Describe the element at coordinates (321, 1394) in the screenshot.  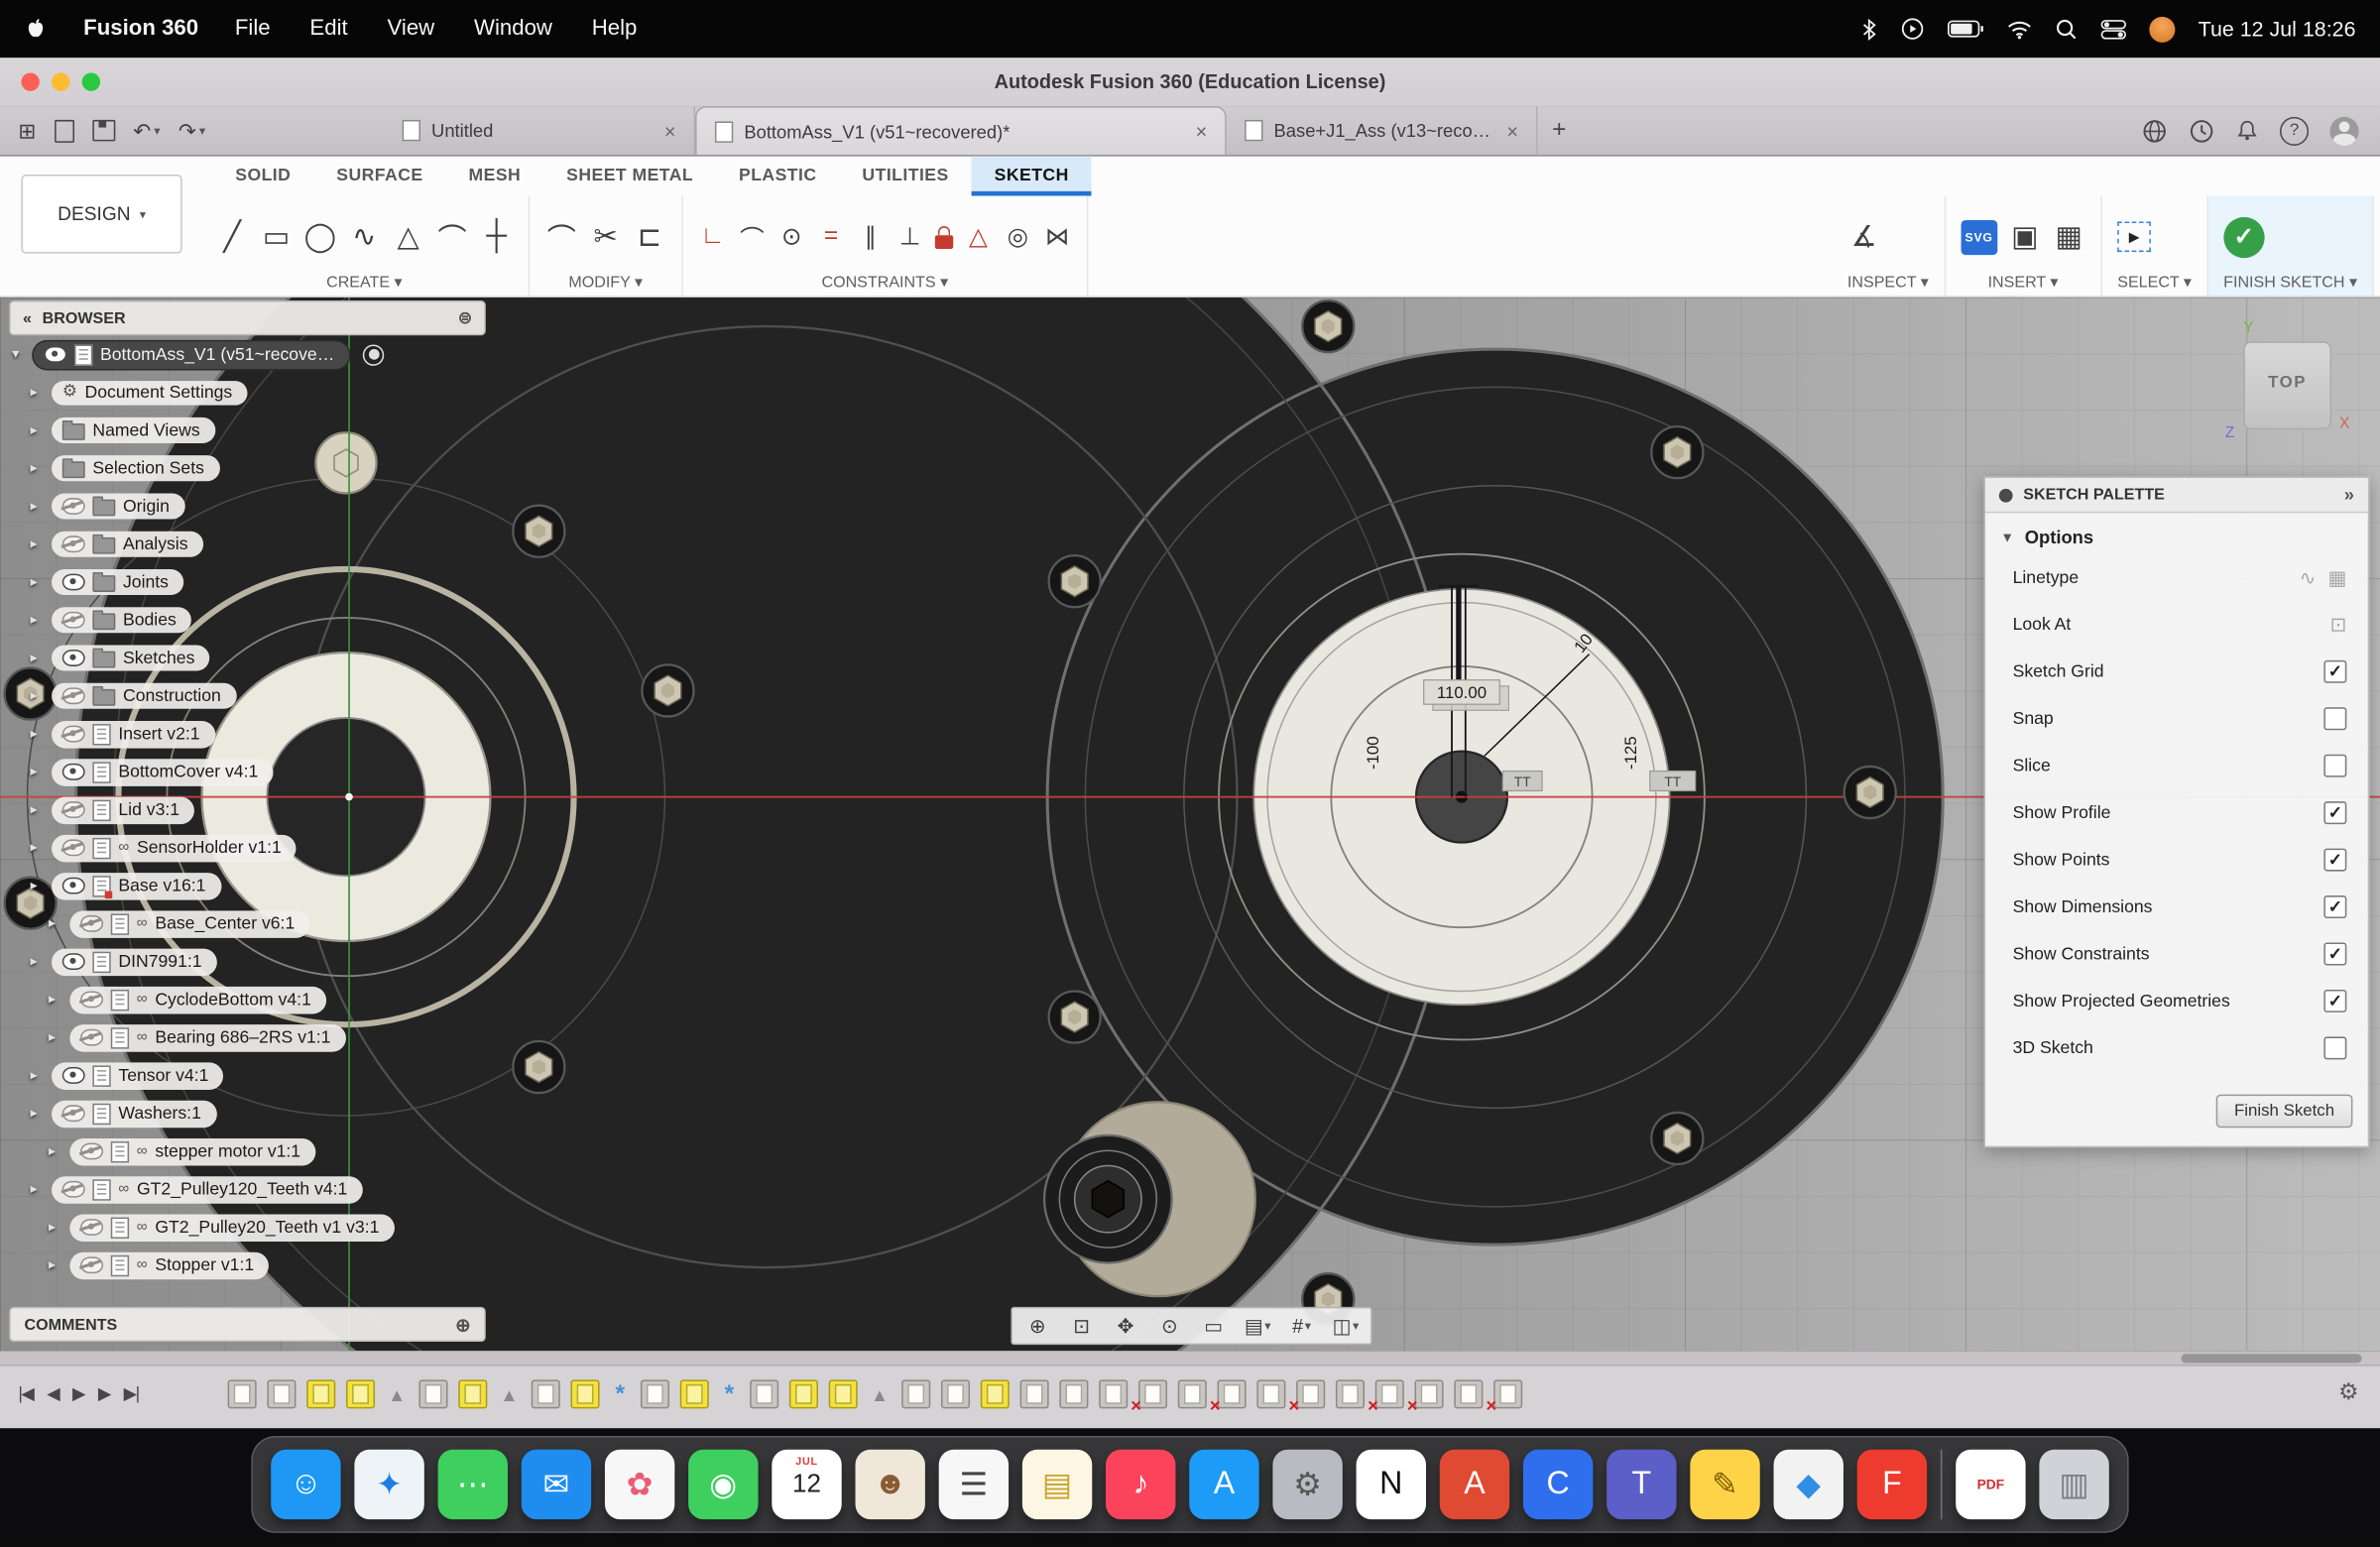
I see `timeline-sketch-item` at that location.